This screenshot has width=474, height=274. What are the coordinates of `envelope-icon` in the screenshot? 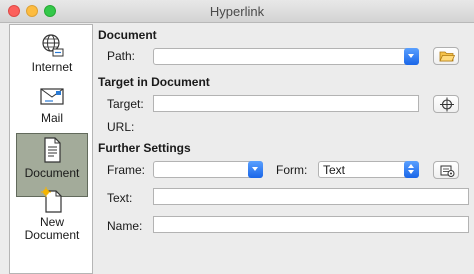 It's located at (52, 96).